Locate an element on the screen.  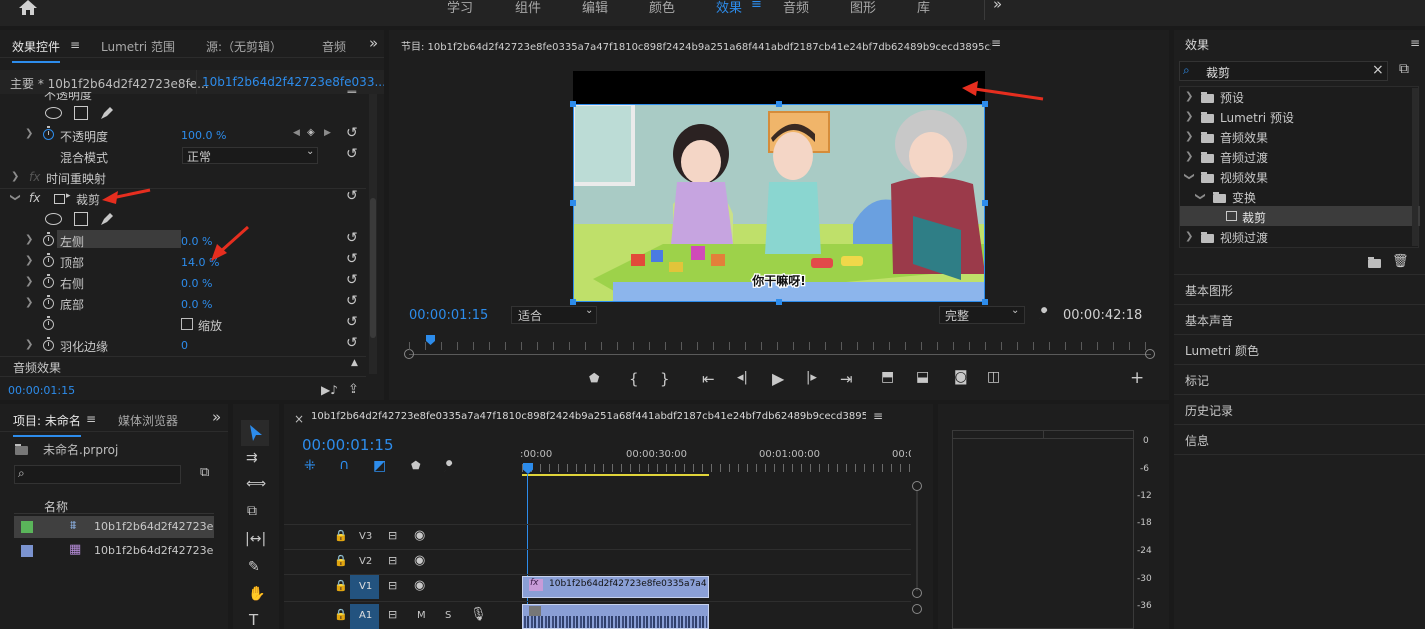
blend-mode-reset-icon: ↺ is located at coordinates (352, 154).